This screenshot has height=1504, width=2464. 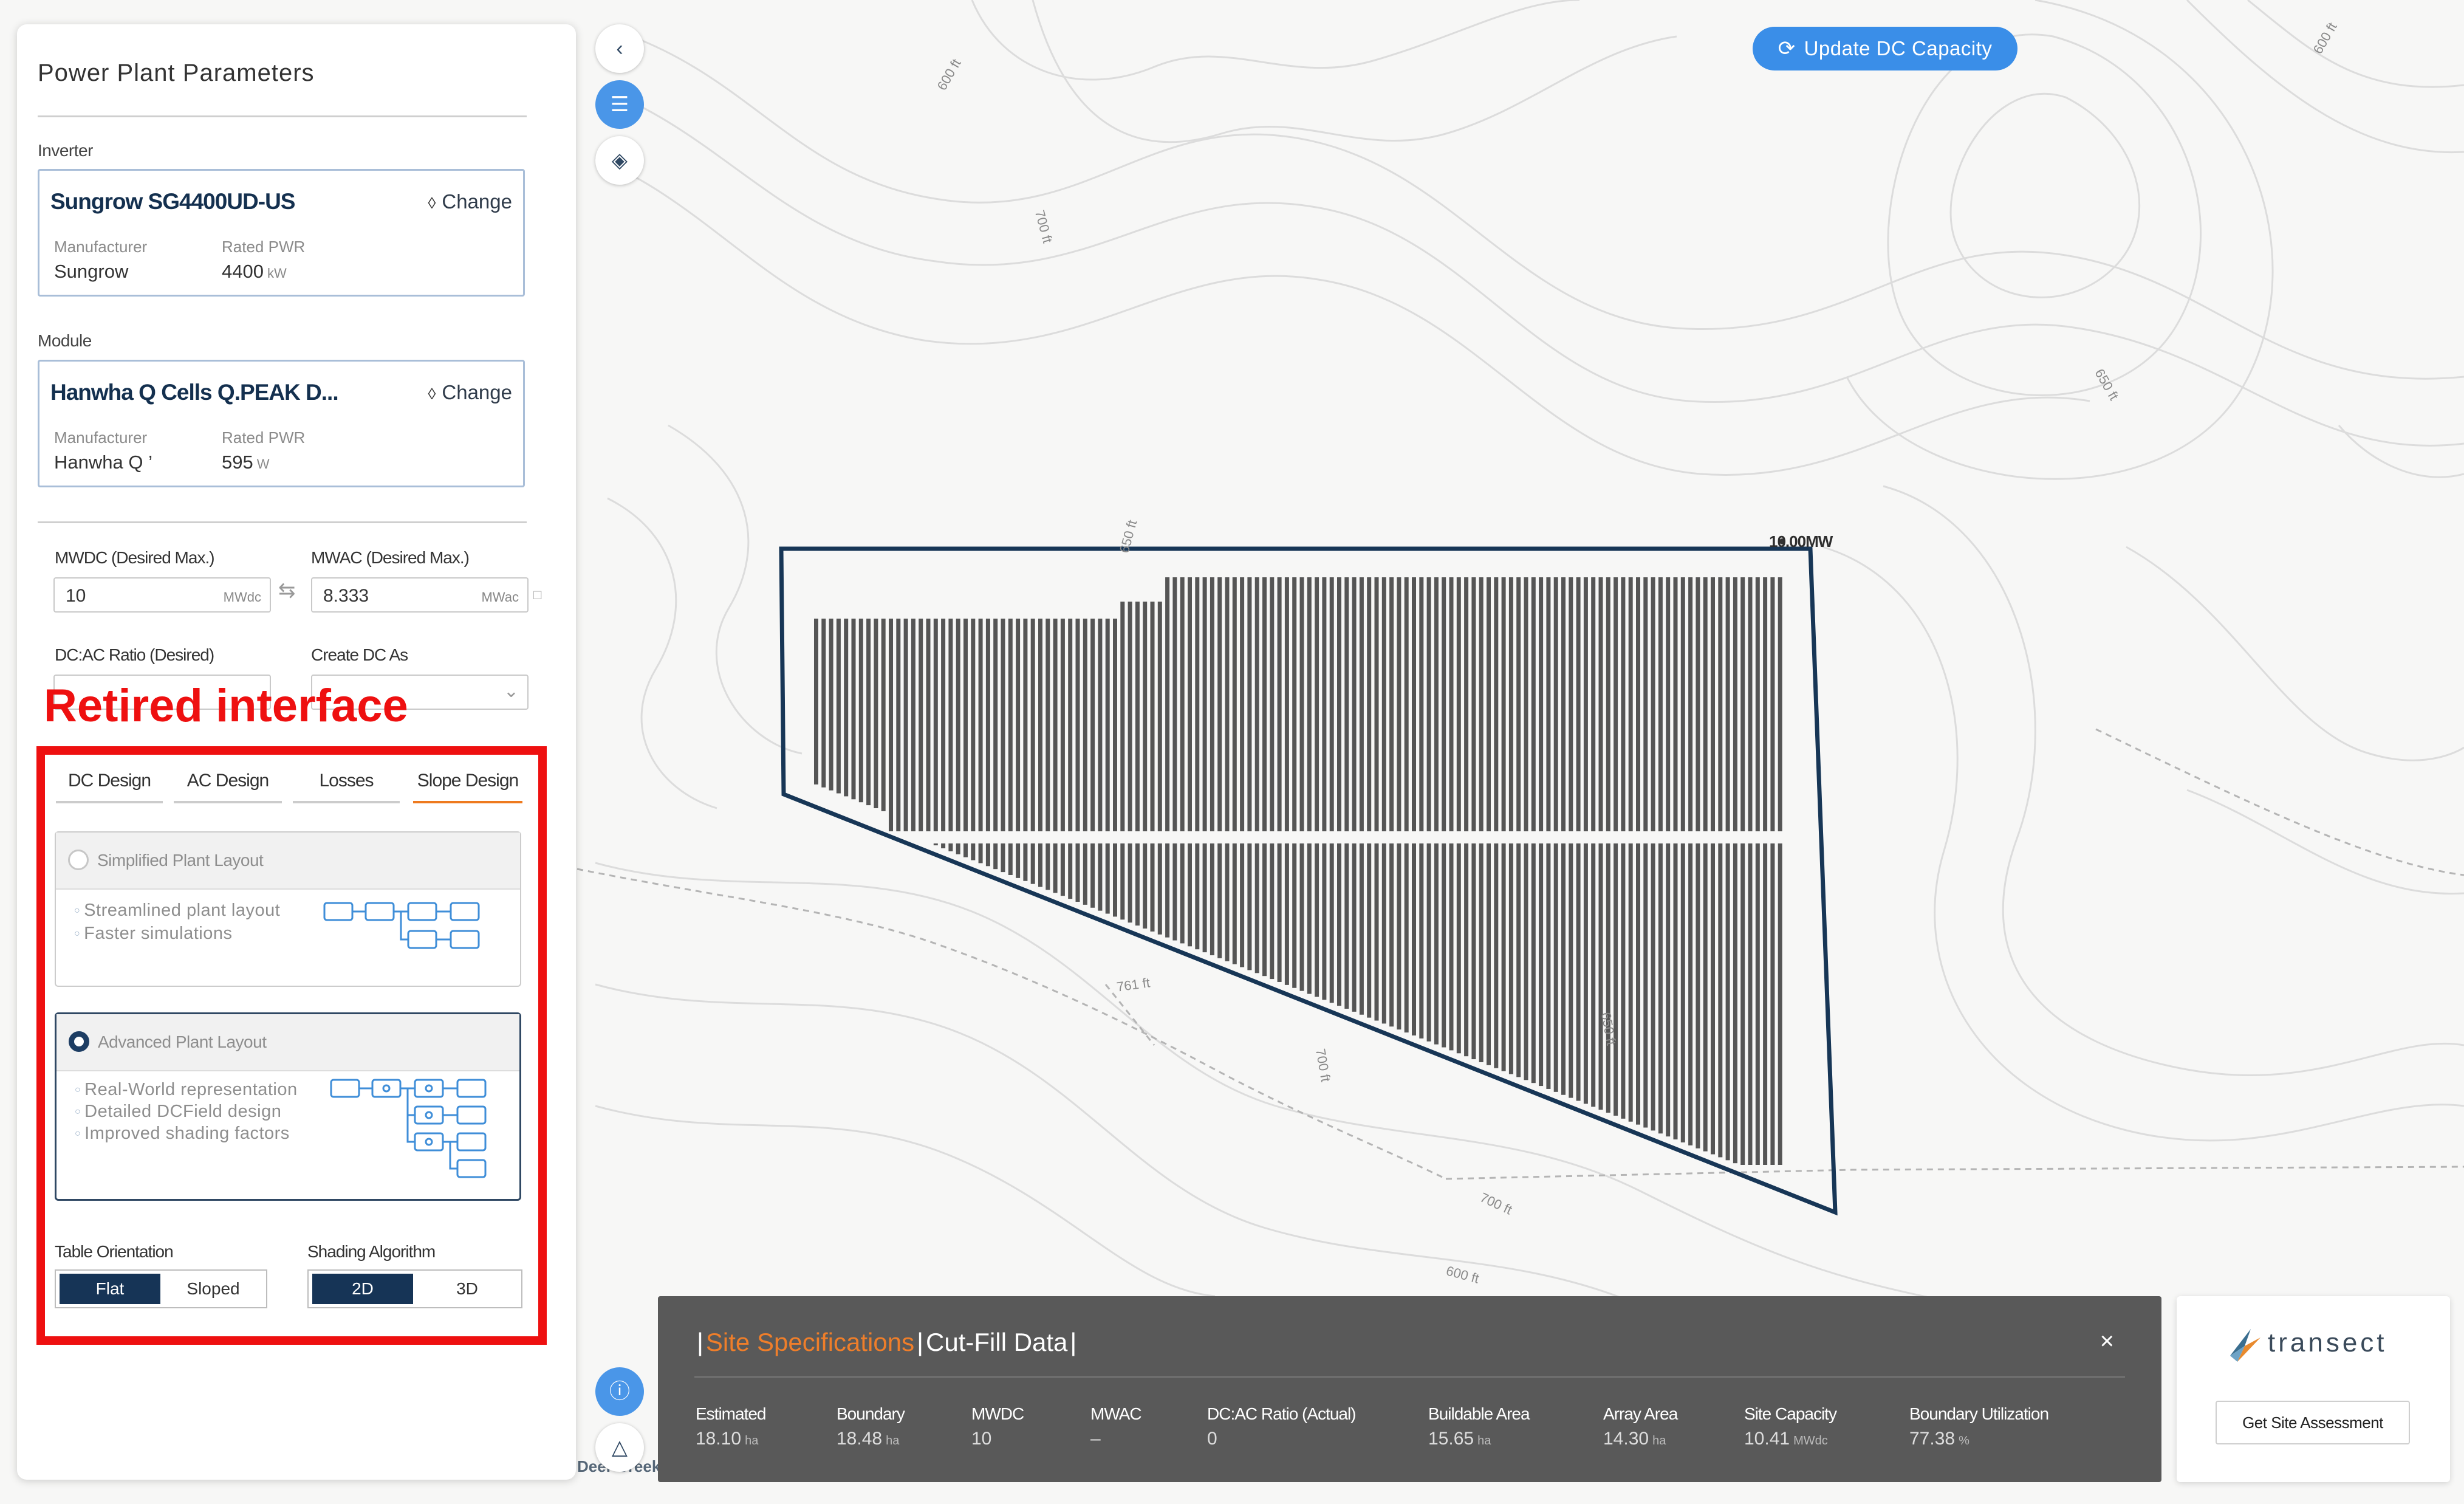 I want to click on tab-slope-design: Slope Design, so click(x=467, y=781).